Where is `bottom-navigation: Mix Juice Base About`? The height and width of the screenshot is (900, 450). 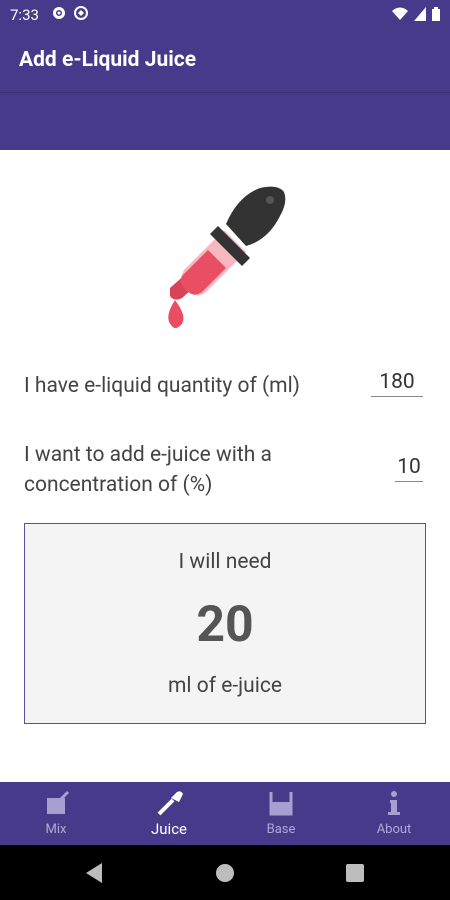 bottom-navigation: Mix Juice Base About is located at coordinates (225, 813).